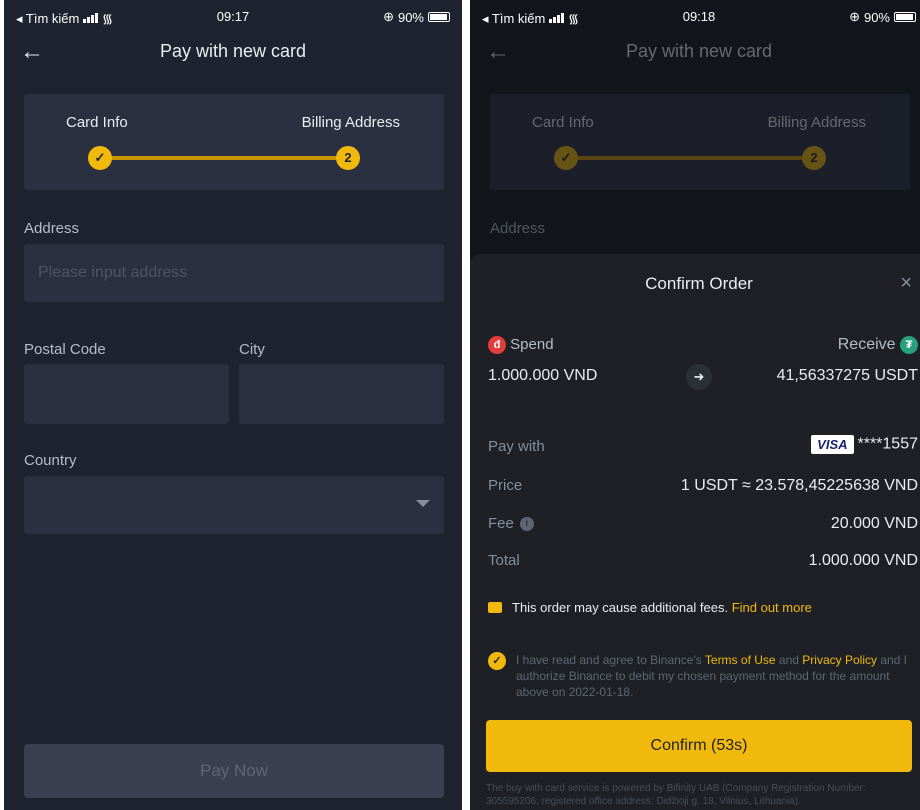  I want to click on country-select, so click(234, 505).